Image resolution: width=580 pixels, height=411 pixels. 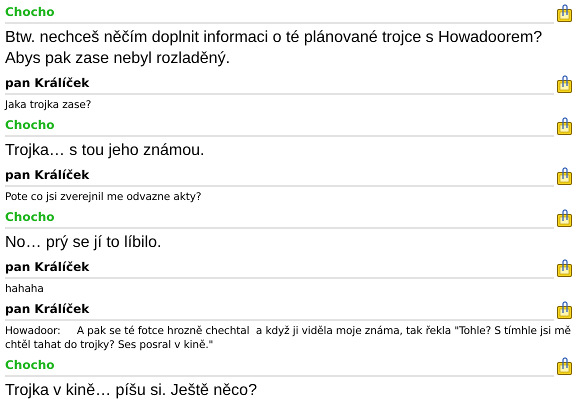 I want to click on message-text: hahaha, so click(x=25, y=289).